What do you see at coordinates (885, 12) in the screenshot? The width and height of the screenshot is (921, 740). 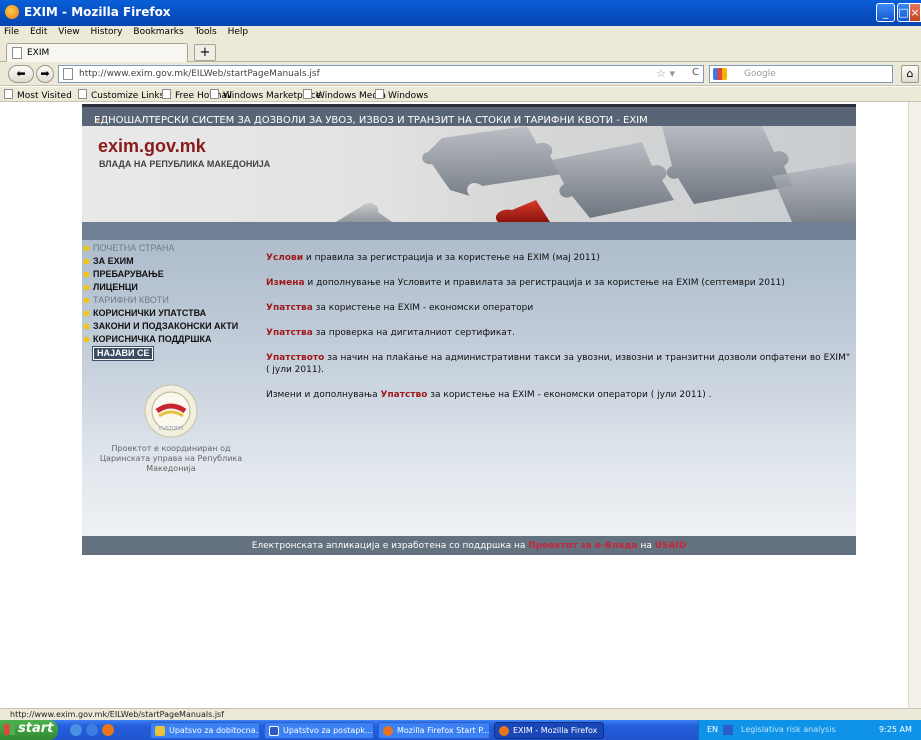 I see `minimize-button: _` at bounding box center [885, 12].